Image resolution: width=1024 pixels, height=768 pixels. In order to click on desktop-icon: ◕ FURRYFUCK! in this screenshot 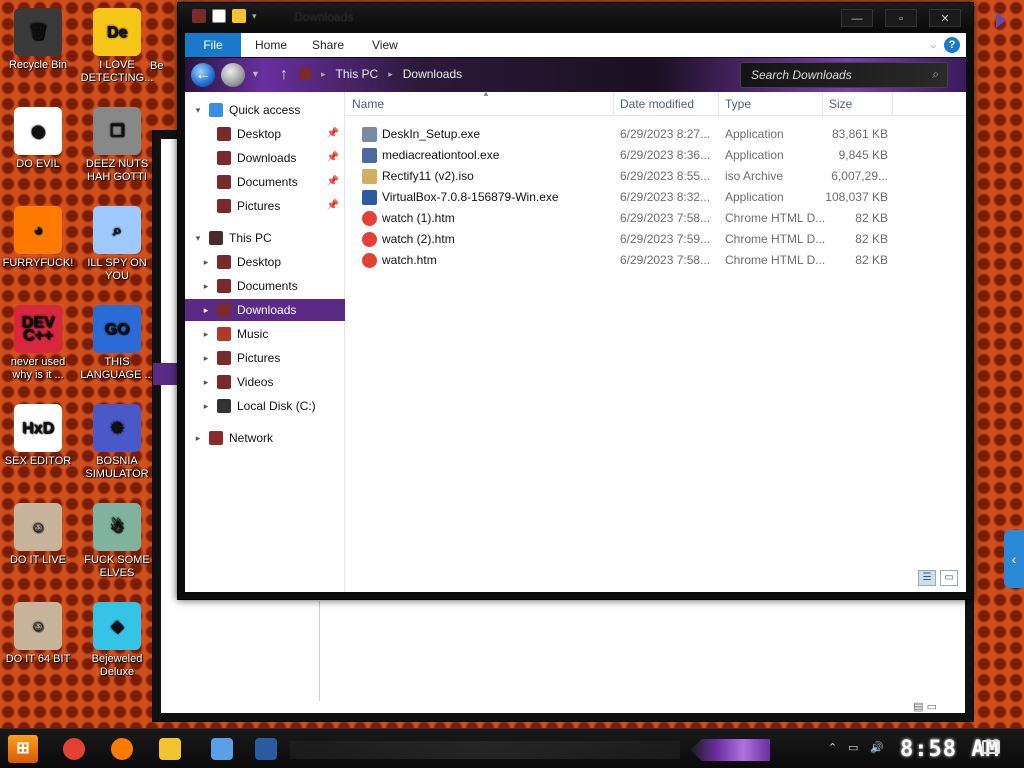, I will do `click(38, 238)`.